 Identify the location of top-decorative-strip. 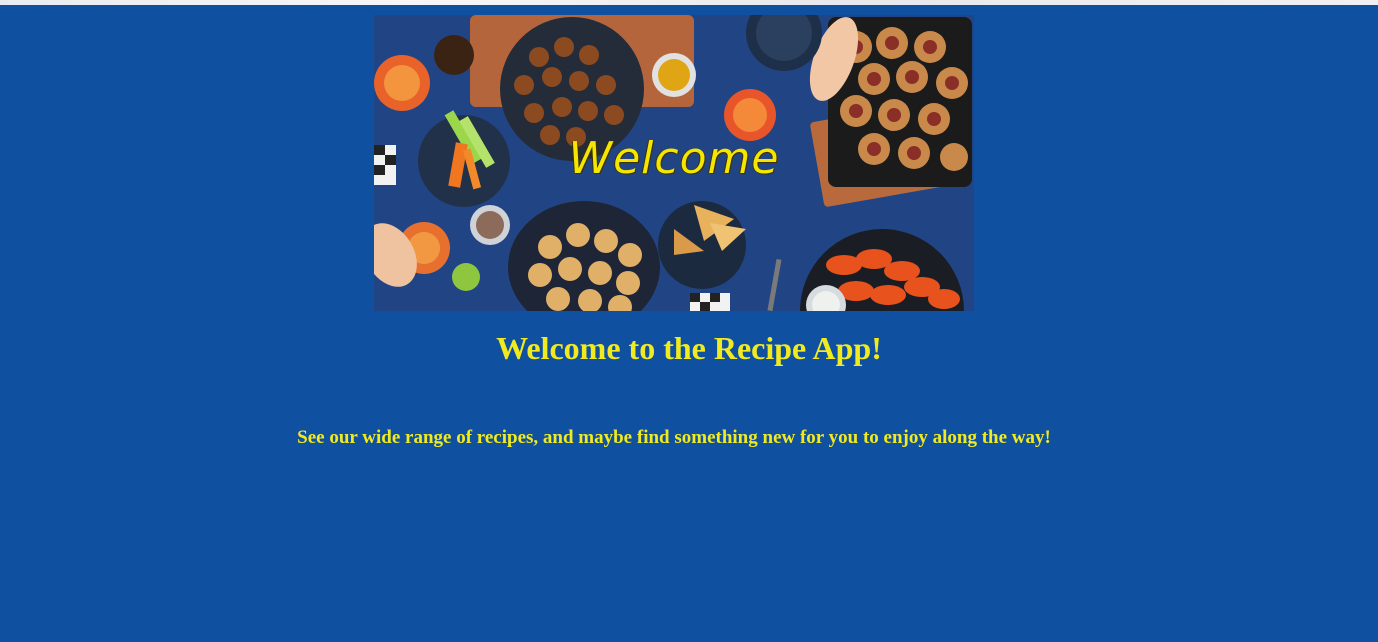
(689, 2).